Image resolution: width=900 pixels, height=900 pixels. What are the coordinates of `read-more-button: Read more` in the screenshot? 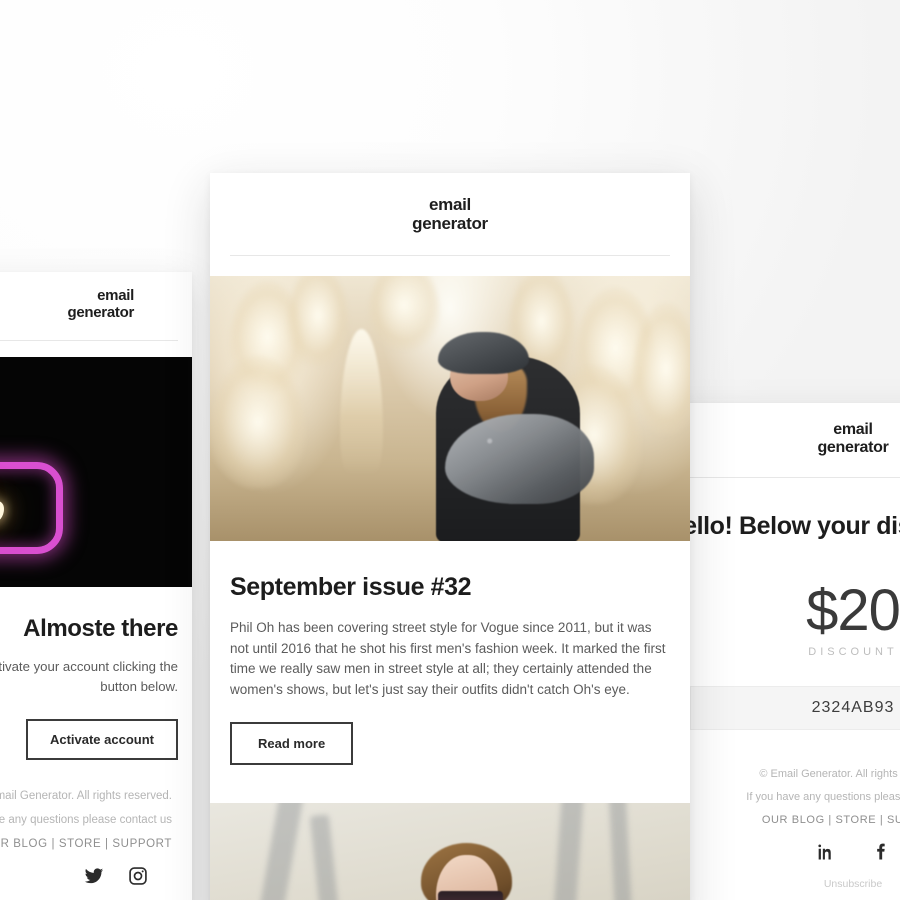 It's located at (292, 744).